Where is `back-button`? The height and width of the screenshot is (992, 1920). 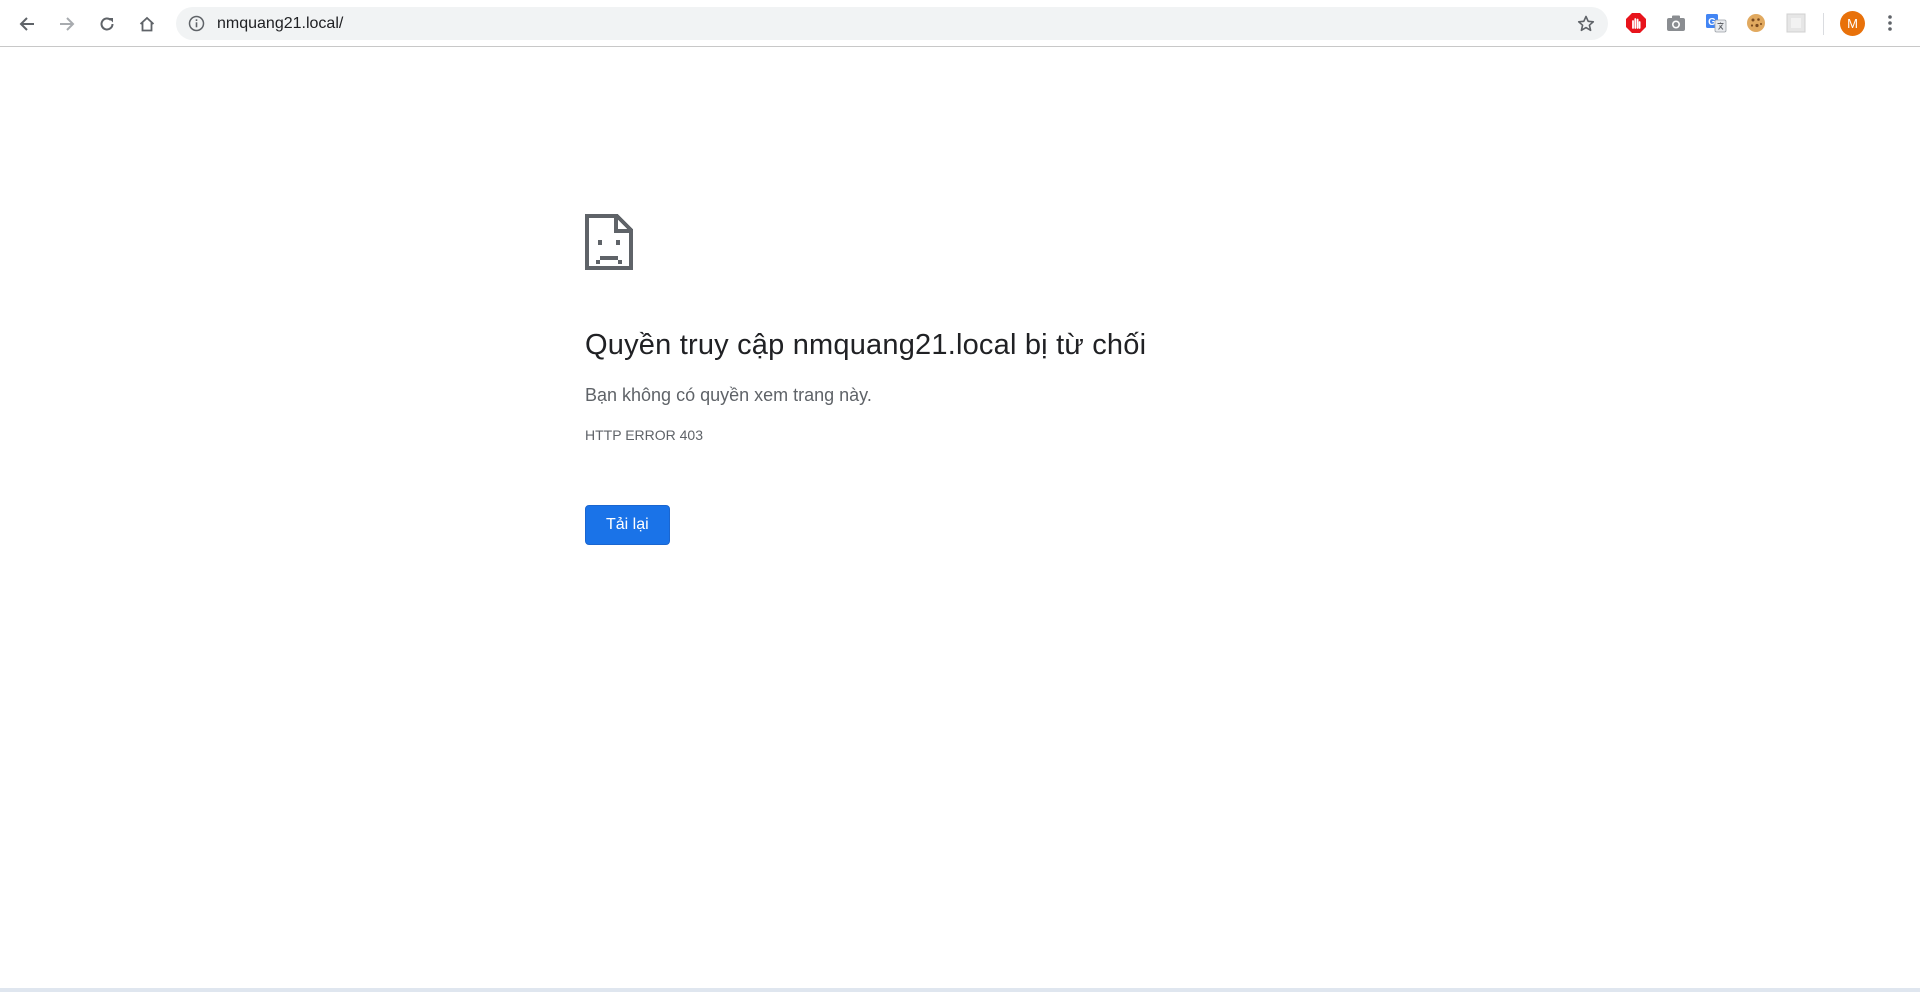
back-button is located at coordinates (27, 24).